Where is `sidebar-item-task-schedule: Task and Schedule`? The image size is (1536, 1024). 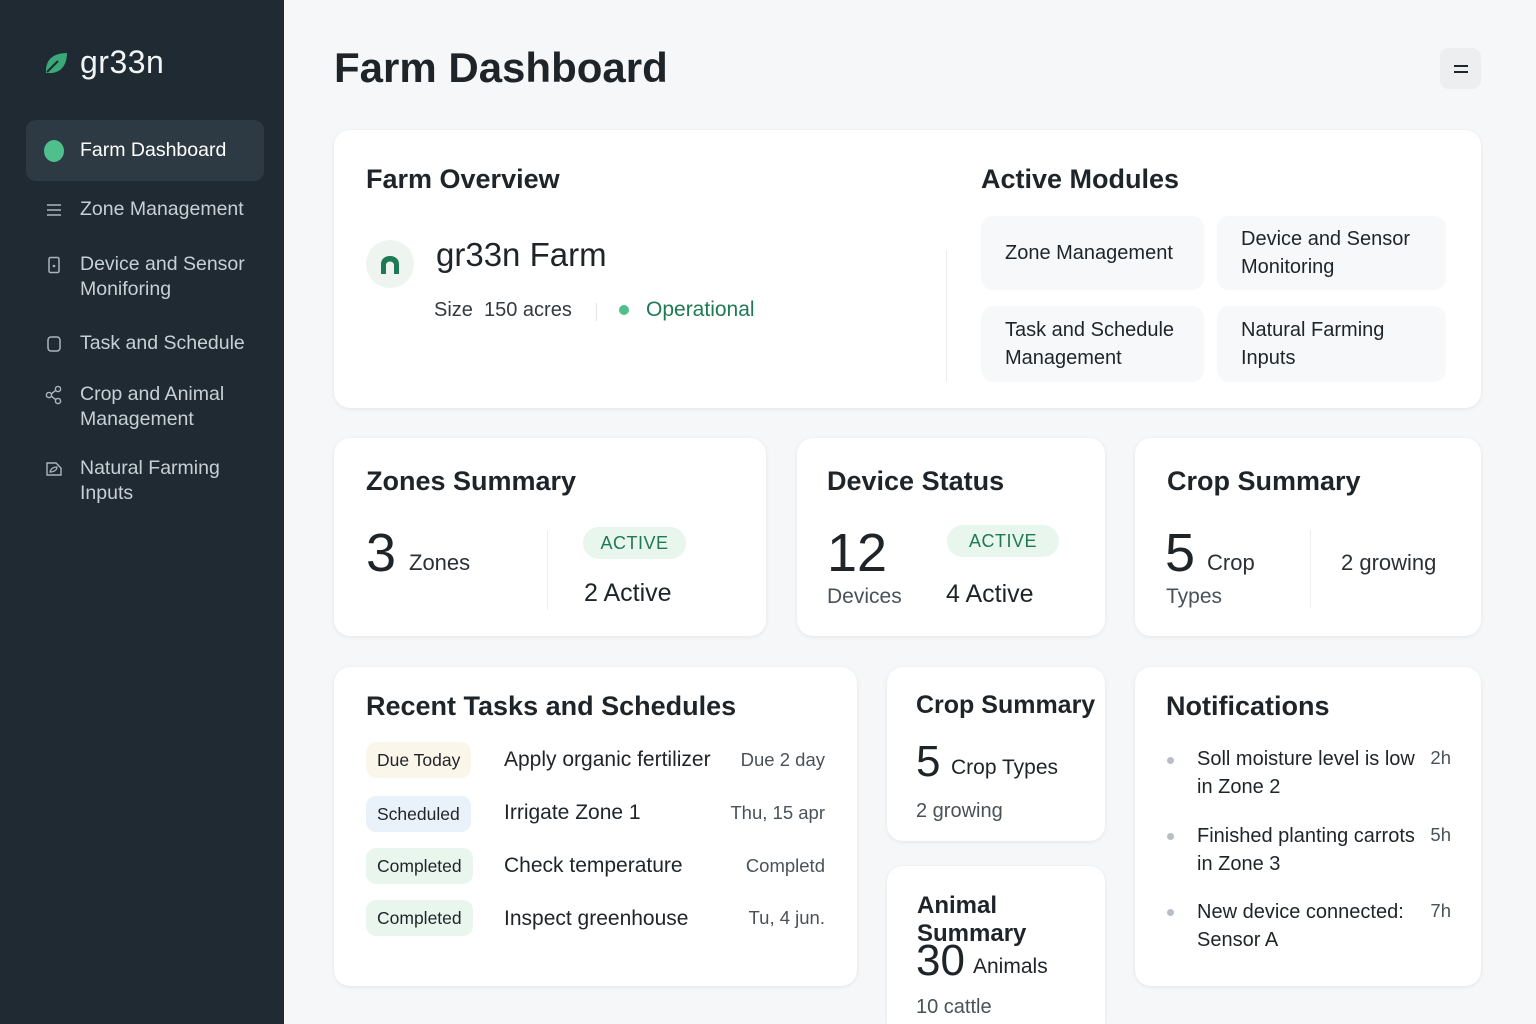 sidebar-item-task-schedule: Task and Schedule is located at coordinates (145, 343).